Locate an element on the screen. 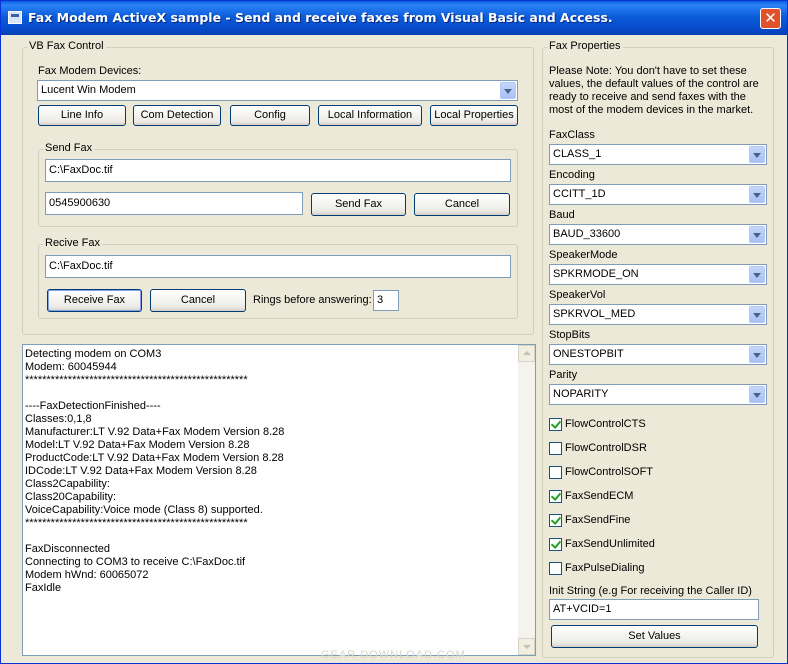 The height and width of the screenshot is (664, 788). property-value: BAUD_33600 is located at coordinates (587, 234).